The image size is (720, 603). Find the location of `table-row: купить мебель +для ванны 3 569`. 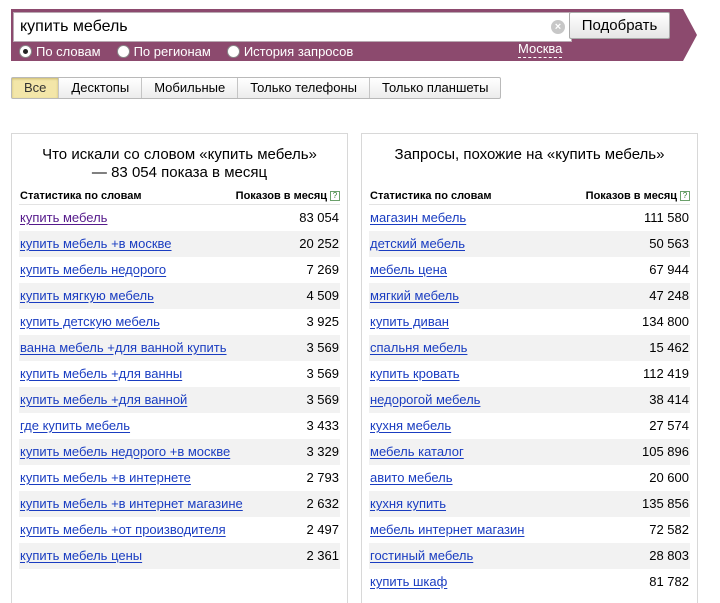

table-row: купить мебель +для ванны 3 569 is located at coordinates (179, 374).